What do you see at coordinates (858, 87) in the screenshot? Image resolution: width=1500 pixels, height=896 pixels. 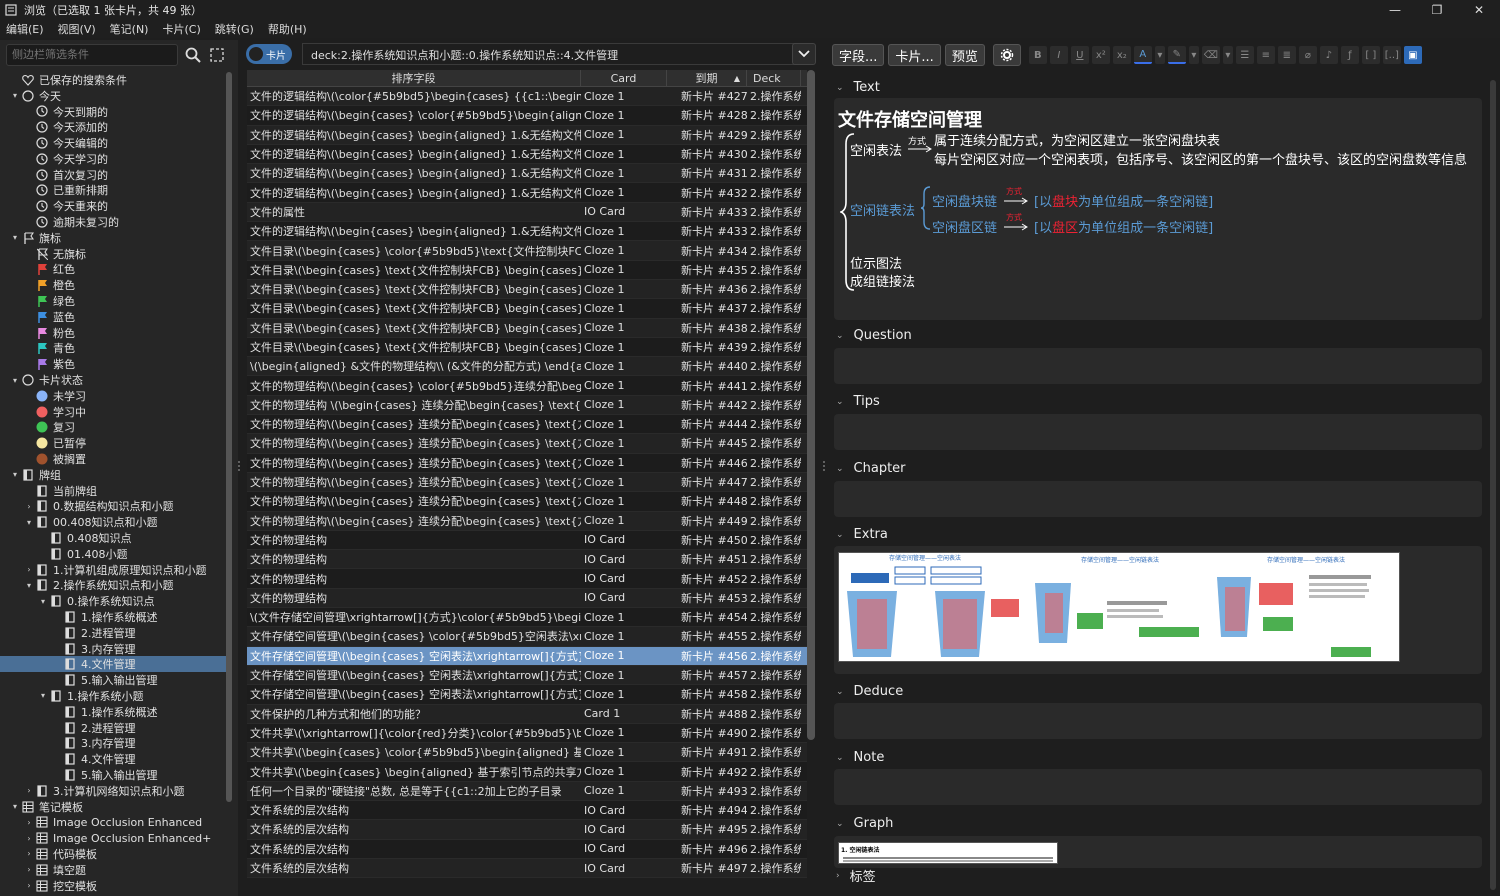 I see `field-label-text: ⌄ Text` at bounding box center [858, 87].